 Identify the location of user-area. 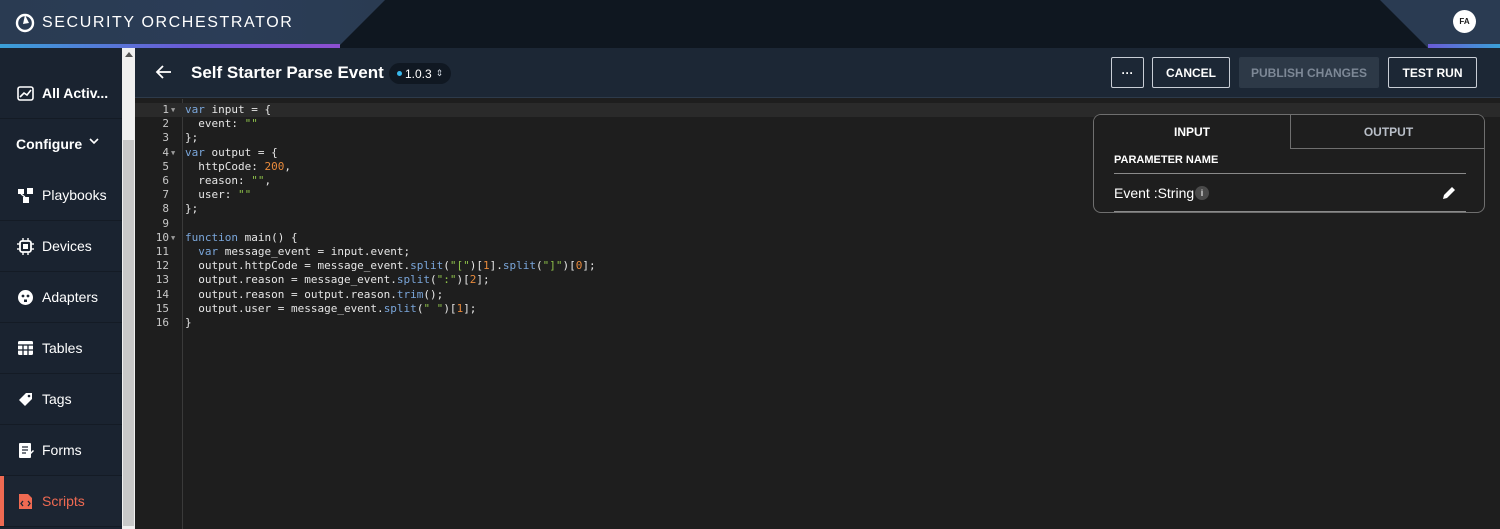
(1440, 24).